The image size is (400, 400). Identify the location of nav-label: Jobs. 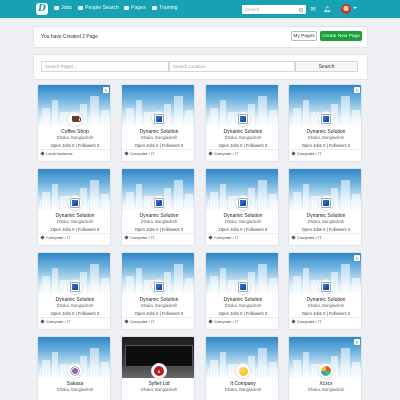
(66, 8).